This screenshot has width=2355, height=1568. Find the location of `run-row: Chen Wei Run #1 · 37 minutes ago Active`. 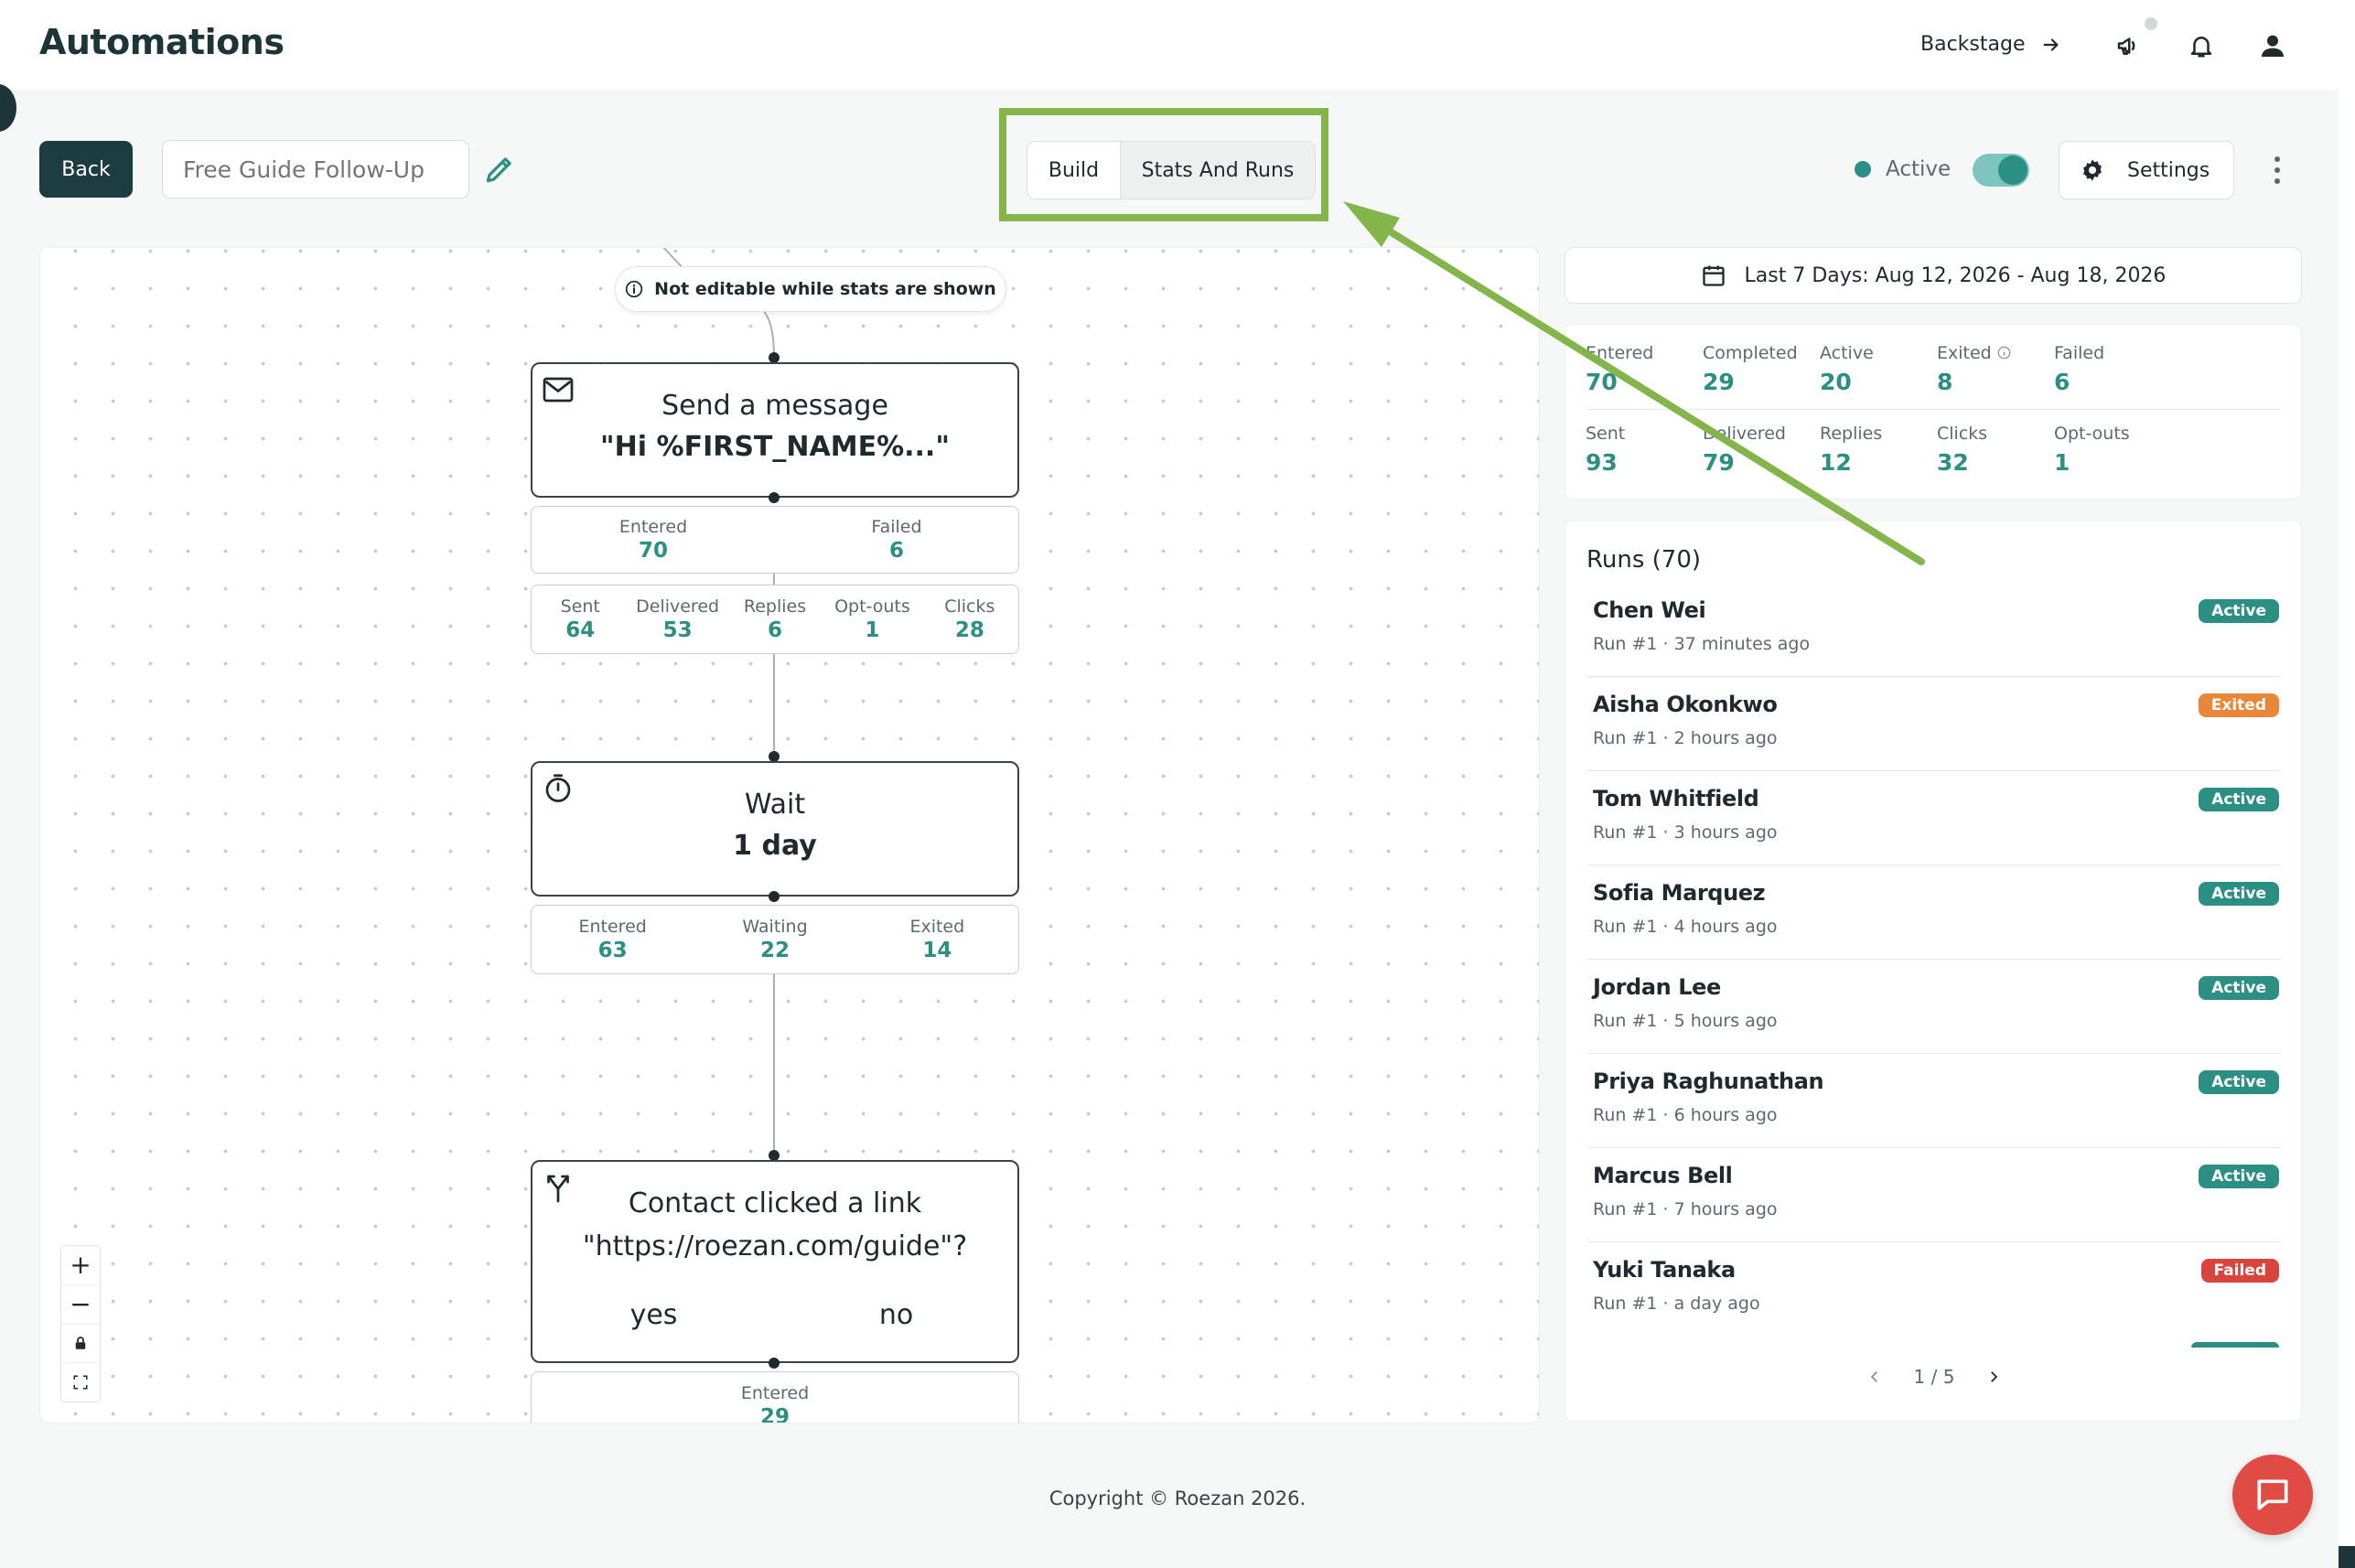

run-row: Chen Wei Run #1 · 37 minutes ago Active is located at coordinates (1934, 630).